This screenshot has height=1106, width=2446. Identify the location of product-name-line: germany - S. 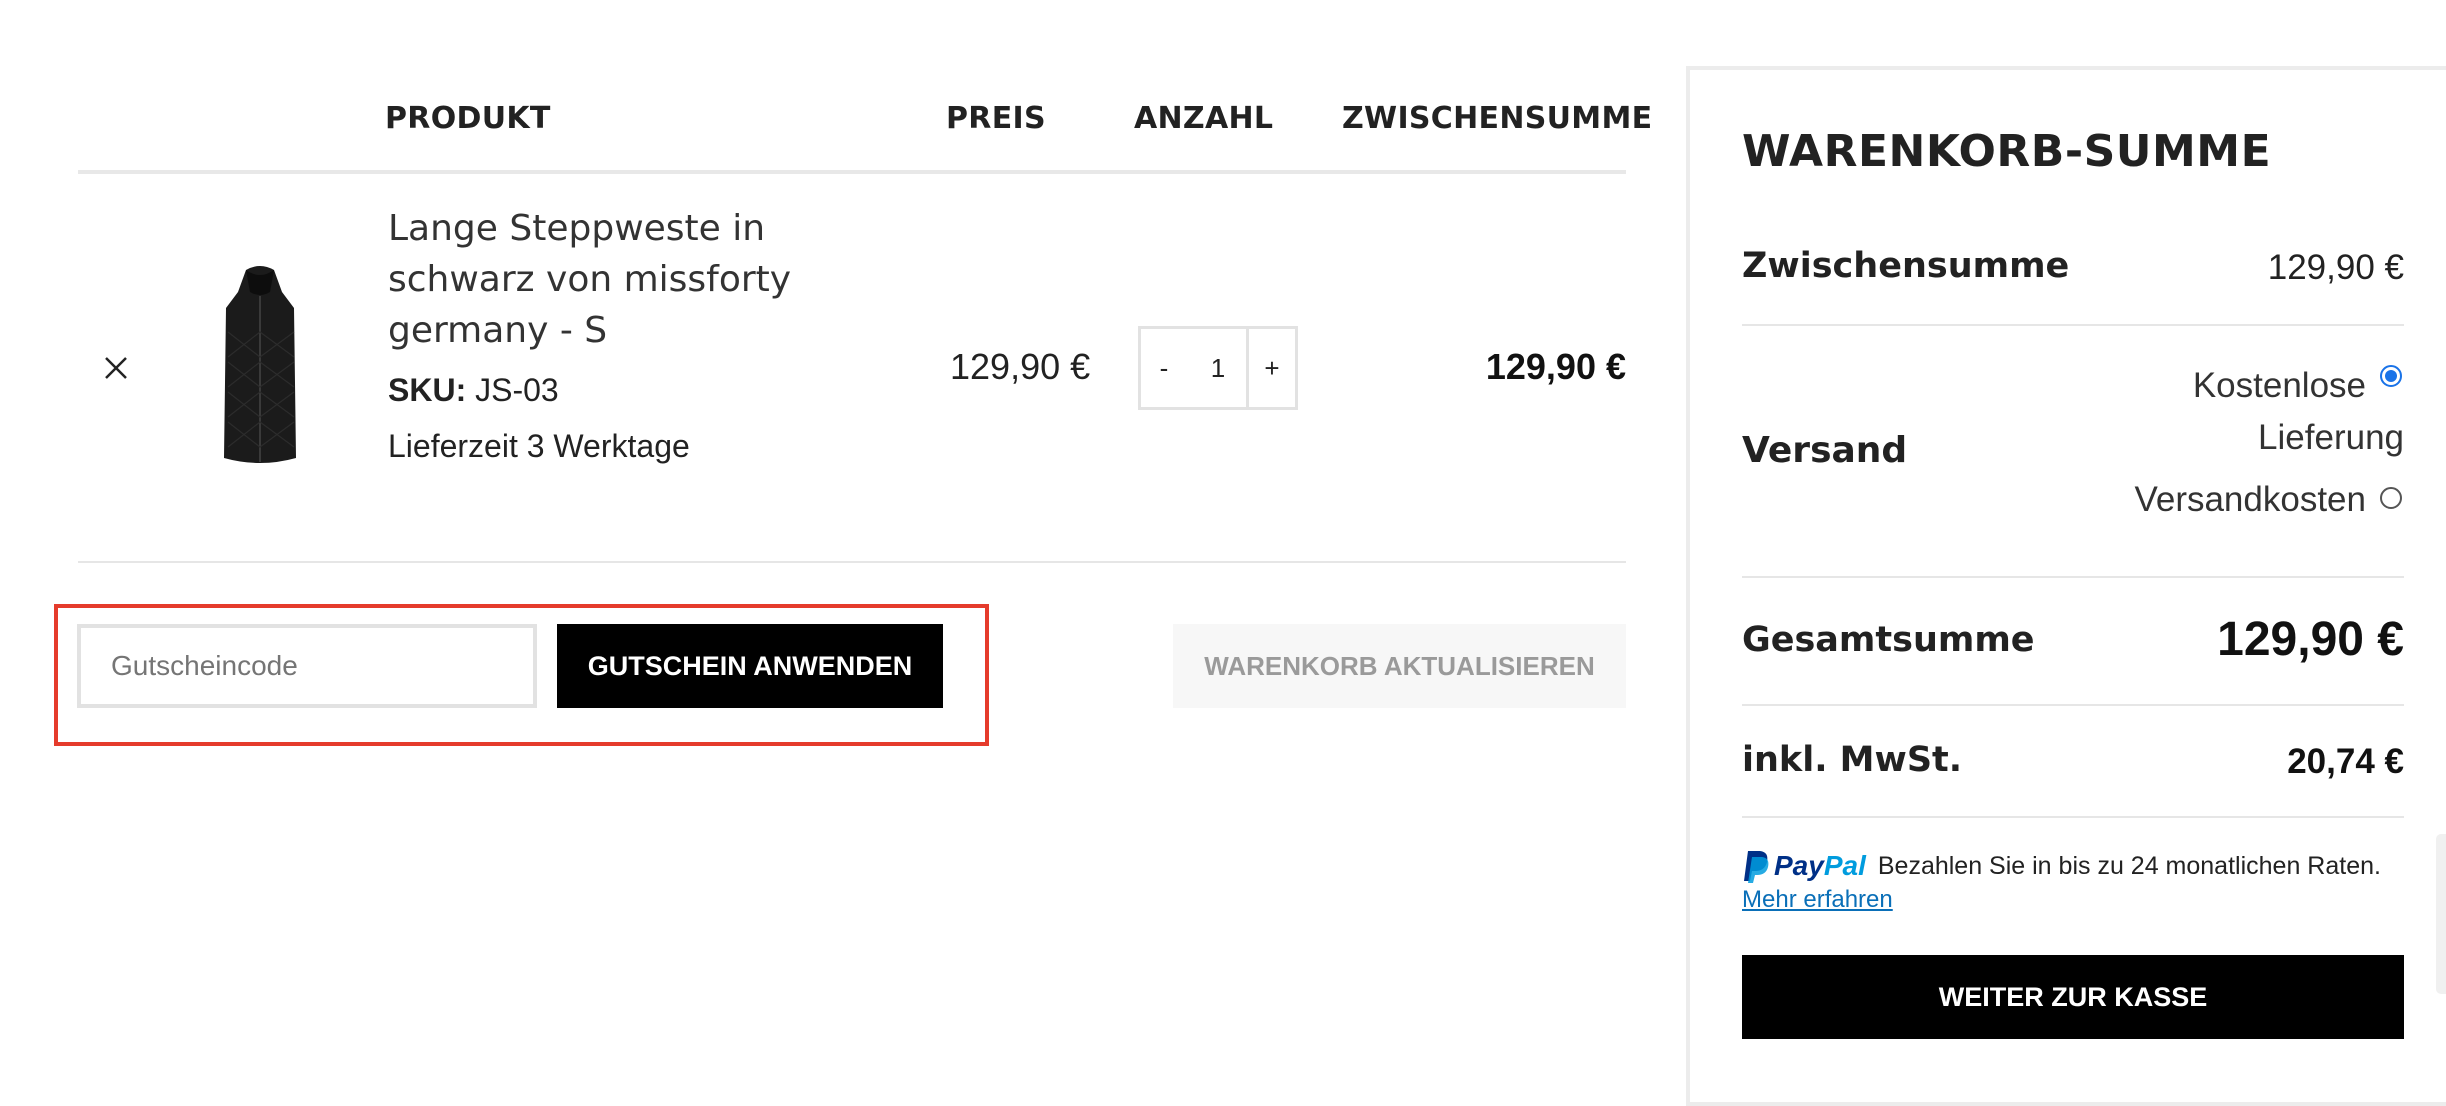
(498, 330).